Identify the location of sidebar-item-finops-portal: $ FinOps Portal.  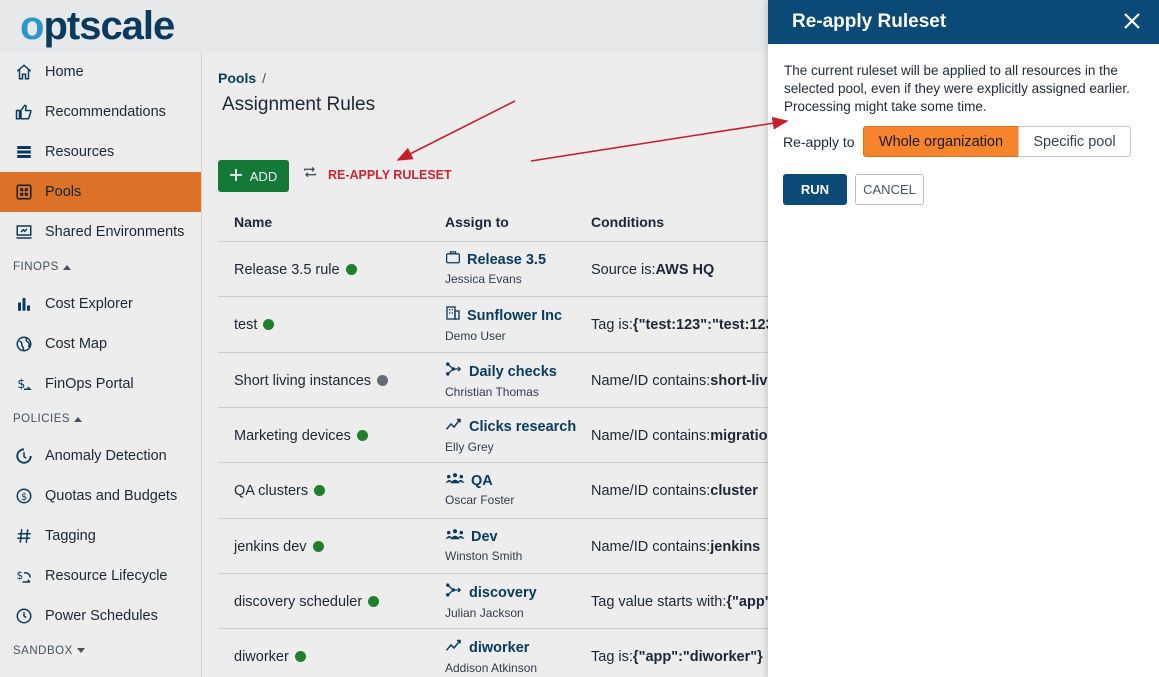
(100, 384).